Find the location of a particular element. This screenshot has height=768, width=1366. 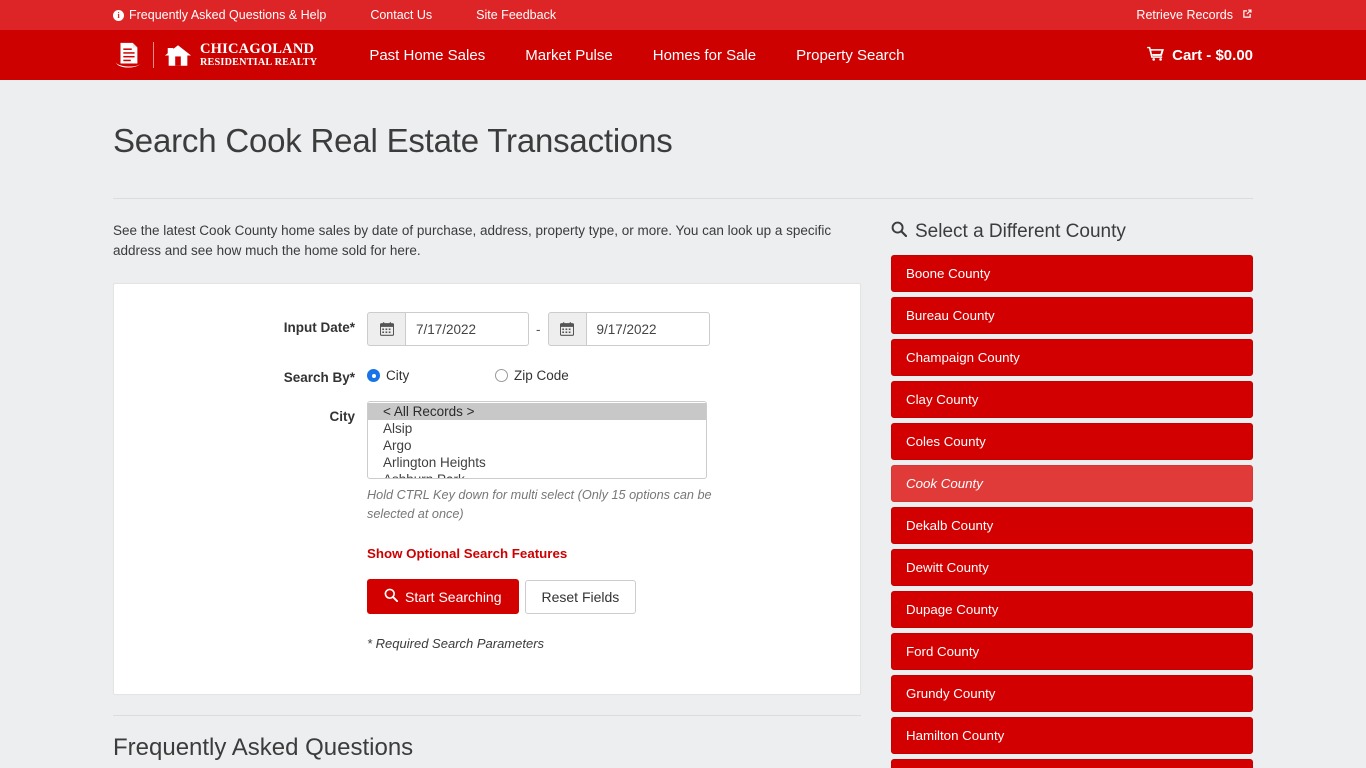

faq-help-label: Frequently Asked Questions & Help is located at coordinates (228, 15).